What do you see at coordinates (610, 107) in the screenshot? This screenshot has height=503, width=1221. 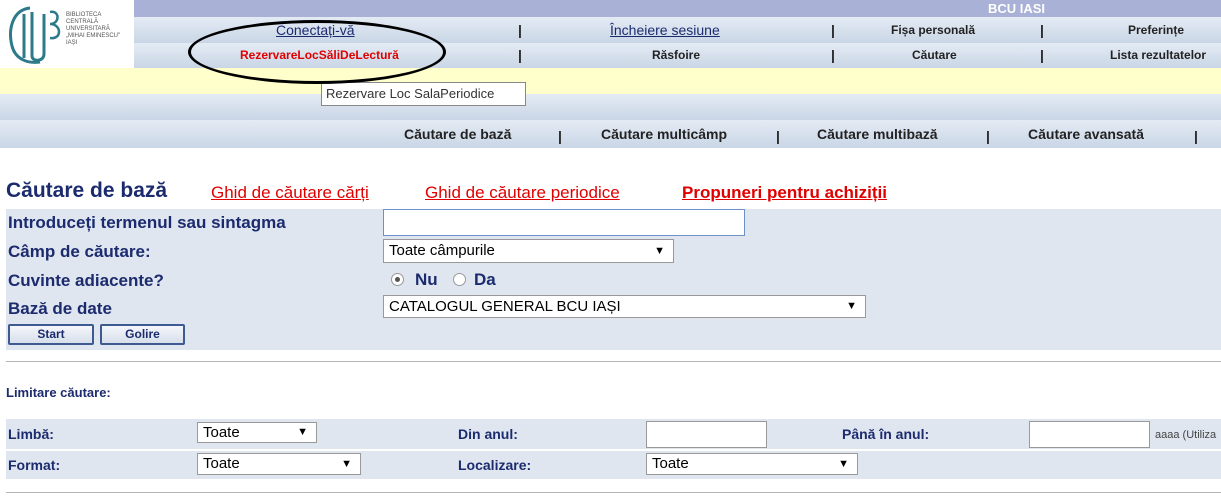 I see `spacer-stripe` at bounding box center [610, 107].